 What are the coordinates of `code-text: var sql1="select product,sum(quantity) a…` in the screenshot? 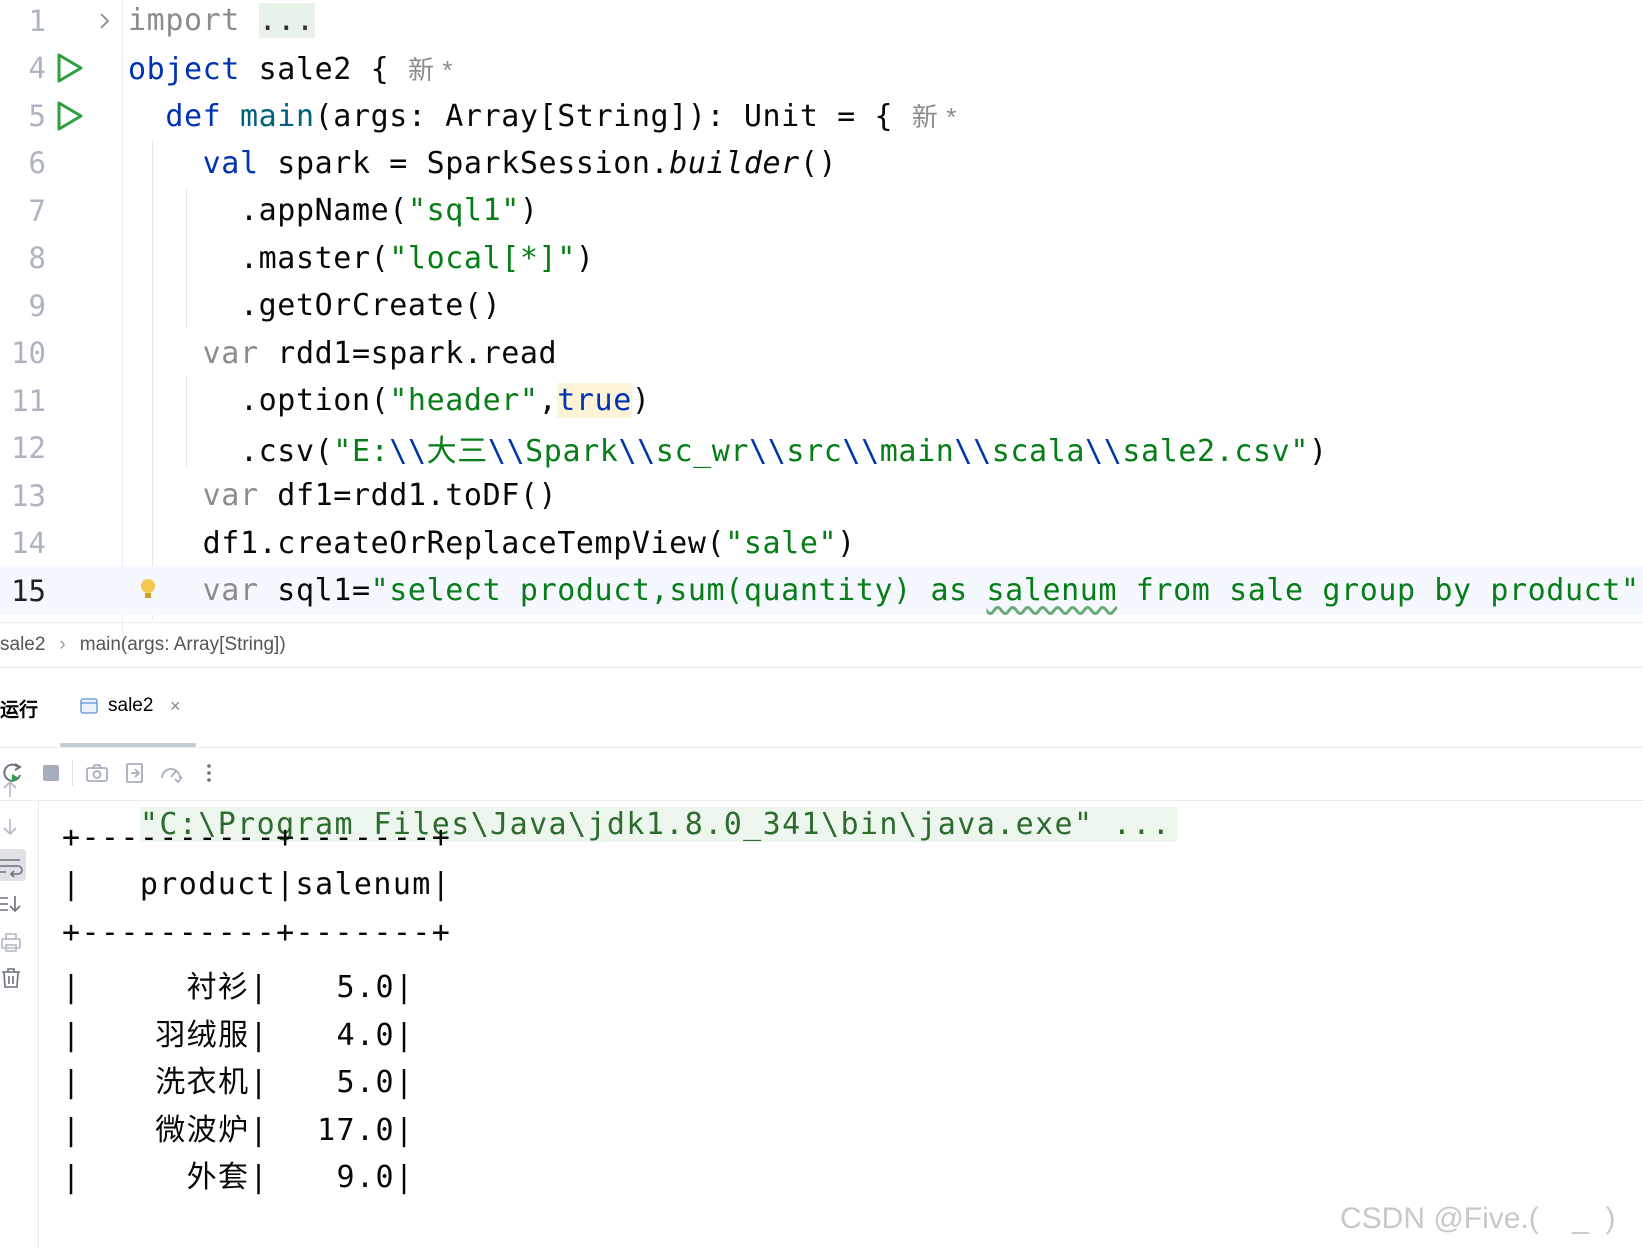 It's located at (884, 590).